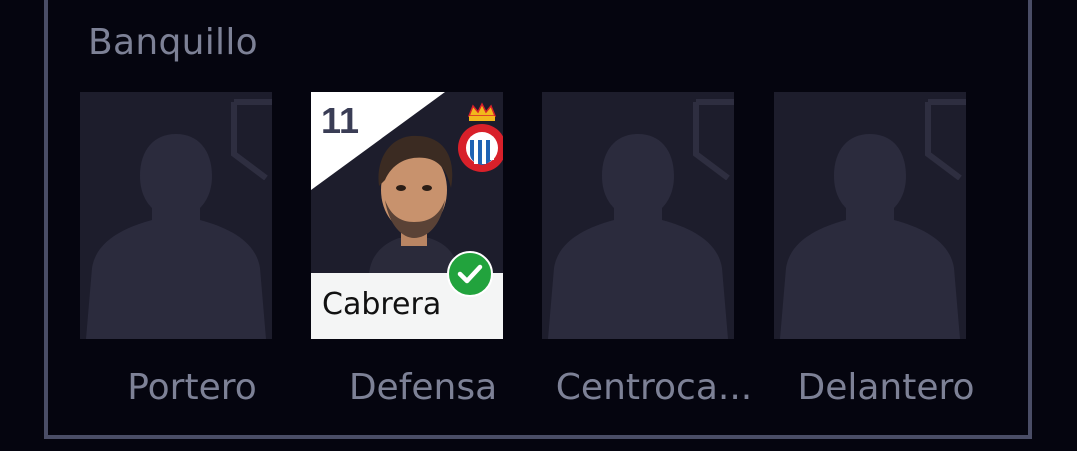  I want to click on bench-slot-defensa: 11 Cabrera, so click(407, 215).